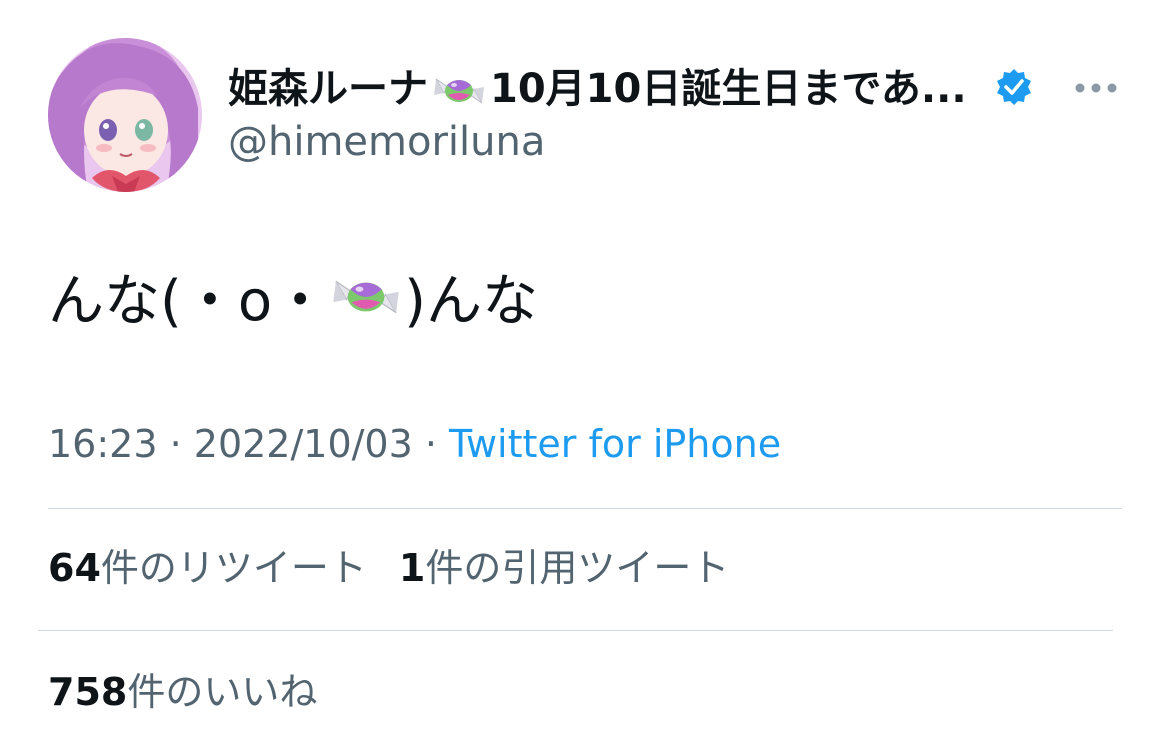 The width and height of the screenshot is (1170, 733). What do you see at coordinates (103, 444) in the screenshot?
I see `tweet-time: 16:23` at bounding box center [103, 444].